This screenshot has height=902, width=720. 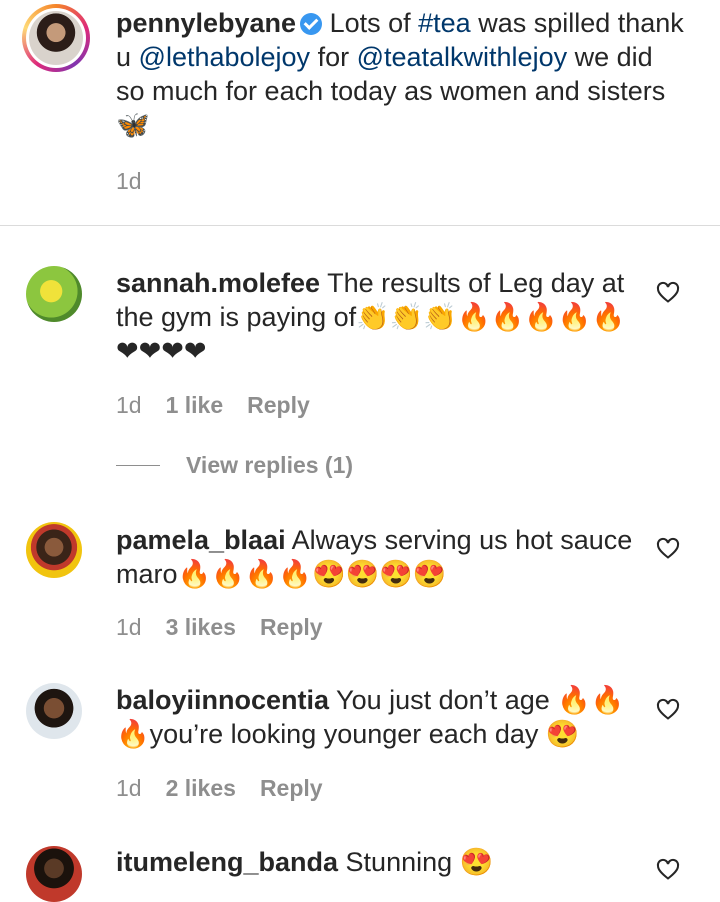 I want to click on comment-meta: 1d 3 likes Reply, so click(x=219, y=627).